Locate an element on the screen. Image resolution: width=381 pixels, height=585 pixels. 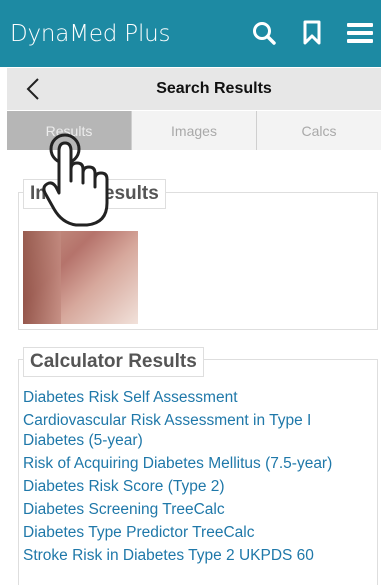
calculator-link: Diabetes Type Predictor TreeCalc is located at coordinates (198, 533).